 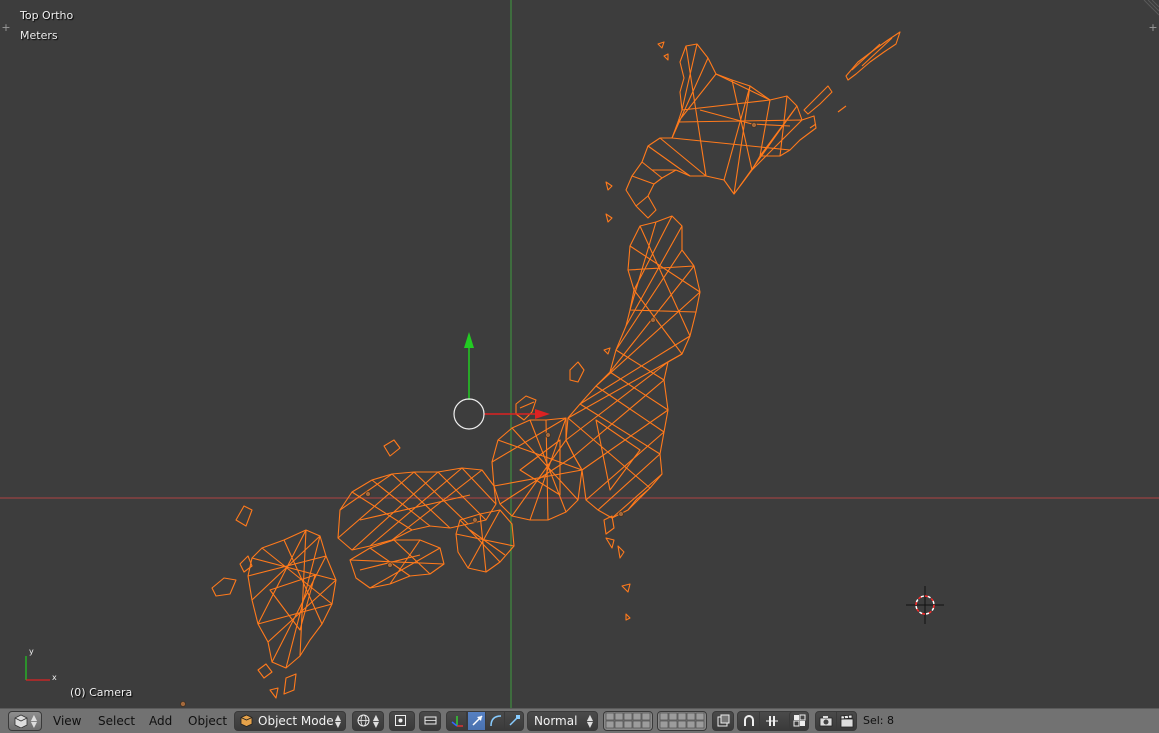 I want to click on cube-icon, so click(x=21, y=721).